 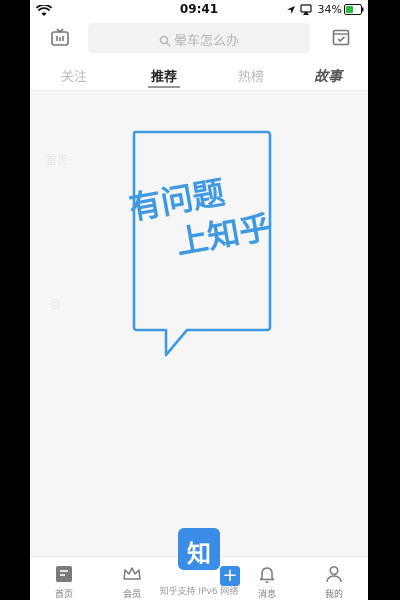 I want to click on location-icon, so click(x=291, y=10).